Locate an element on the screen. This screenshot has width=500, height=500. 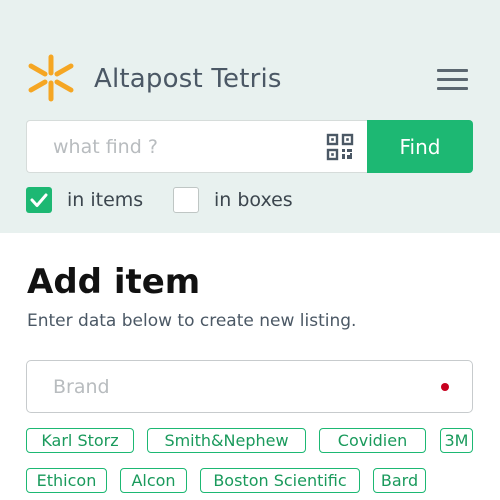
brand-chip-ethicon: Ethicon is located at coordinates (66, 480).